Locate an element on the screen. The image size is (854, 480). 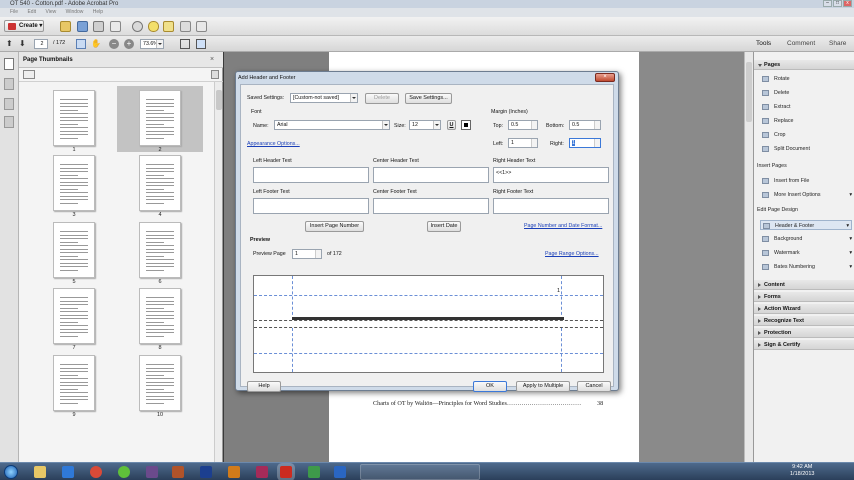
fit-page-icon is located at coordinates (185, 44).